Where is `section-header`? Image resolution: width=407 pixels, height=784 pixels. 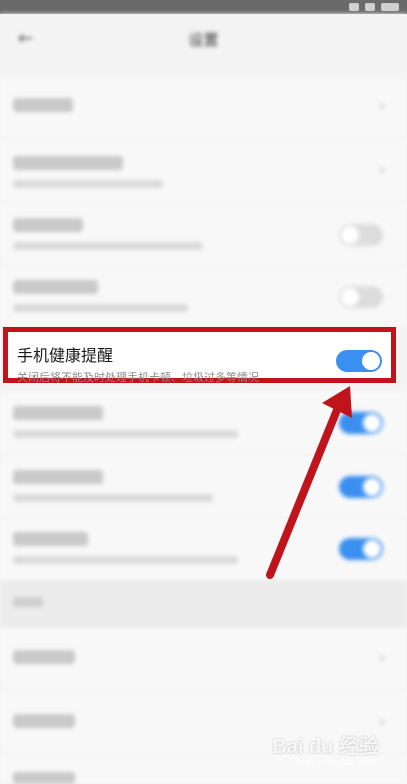 section-header is located at coordinates (203, 604).